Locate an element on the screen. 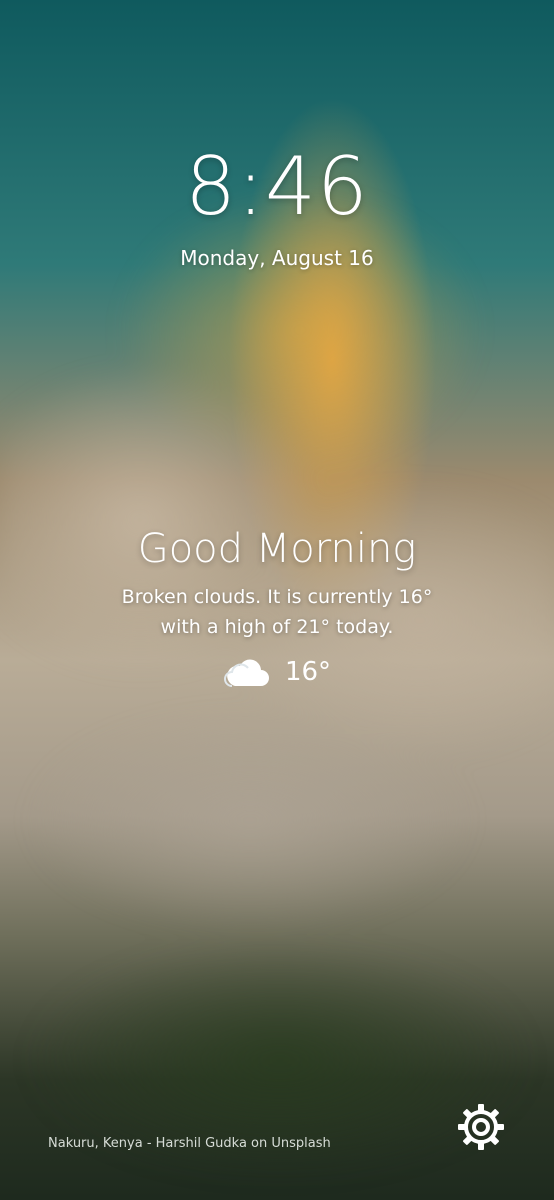 The image size is (554, 1200). cloud-icon is located at coordinates (246, 673).